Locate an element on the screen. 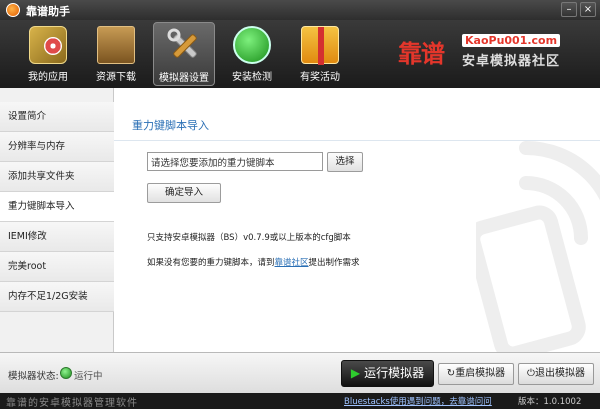 Image resolution: width=600 pixels, height=409 pixels. help-link: Bluestacks使用遇到问题，去靠谱问问 is located at coordinates (418, 401).